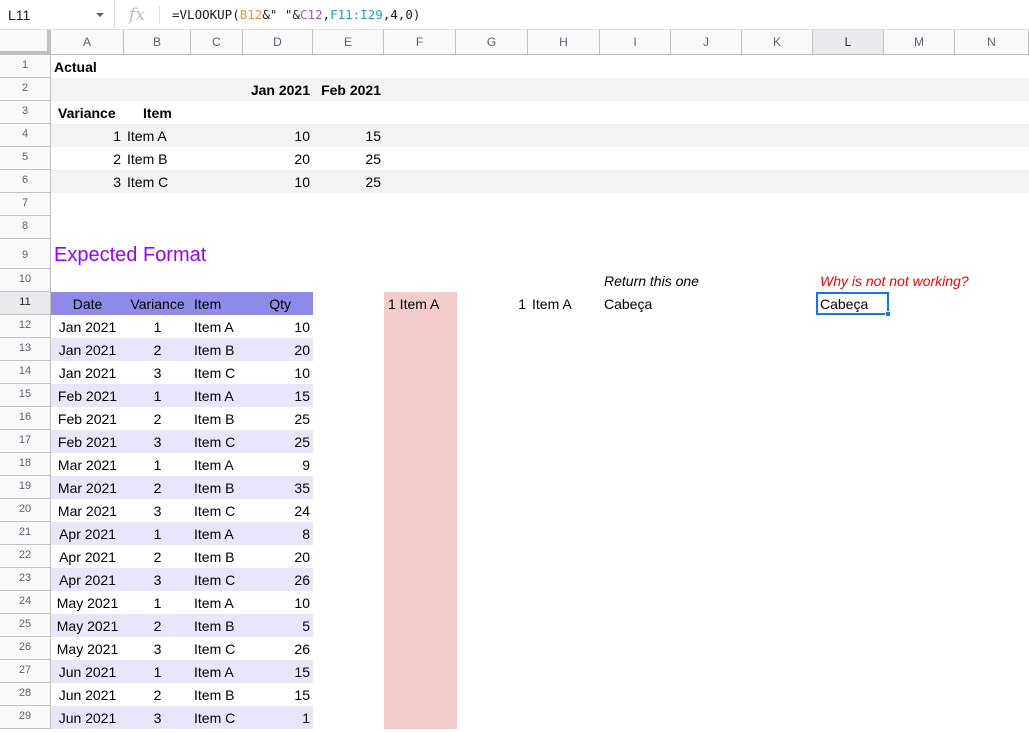 The width and height of the screenshot is (1029, 732). Describe the element at coordinates (25, 441) in the screenshot. I see `row-header-17: 17` at that location.